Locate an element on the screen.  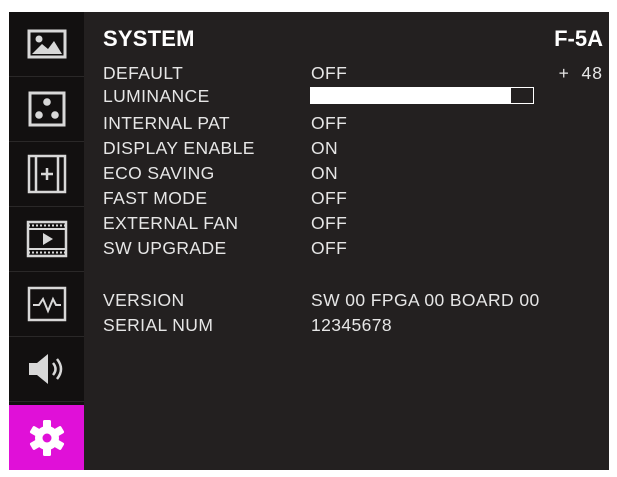
sidebar-item-marker is located at coordinates (46, 174).